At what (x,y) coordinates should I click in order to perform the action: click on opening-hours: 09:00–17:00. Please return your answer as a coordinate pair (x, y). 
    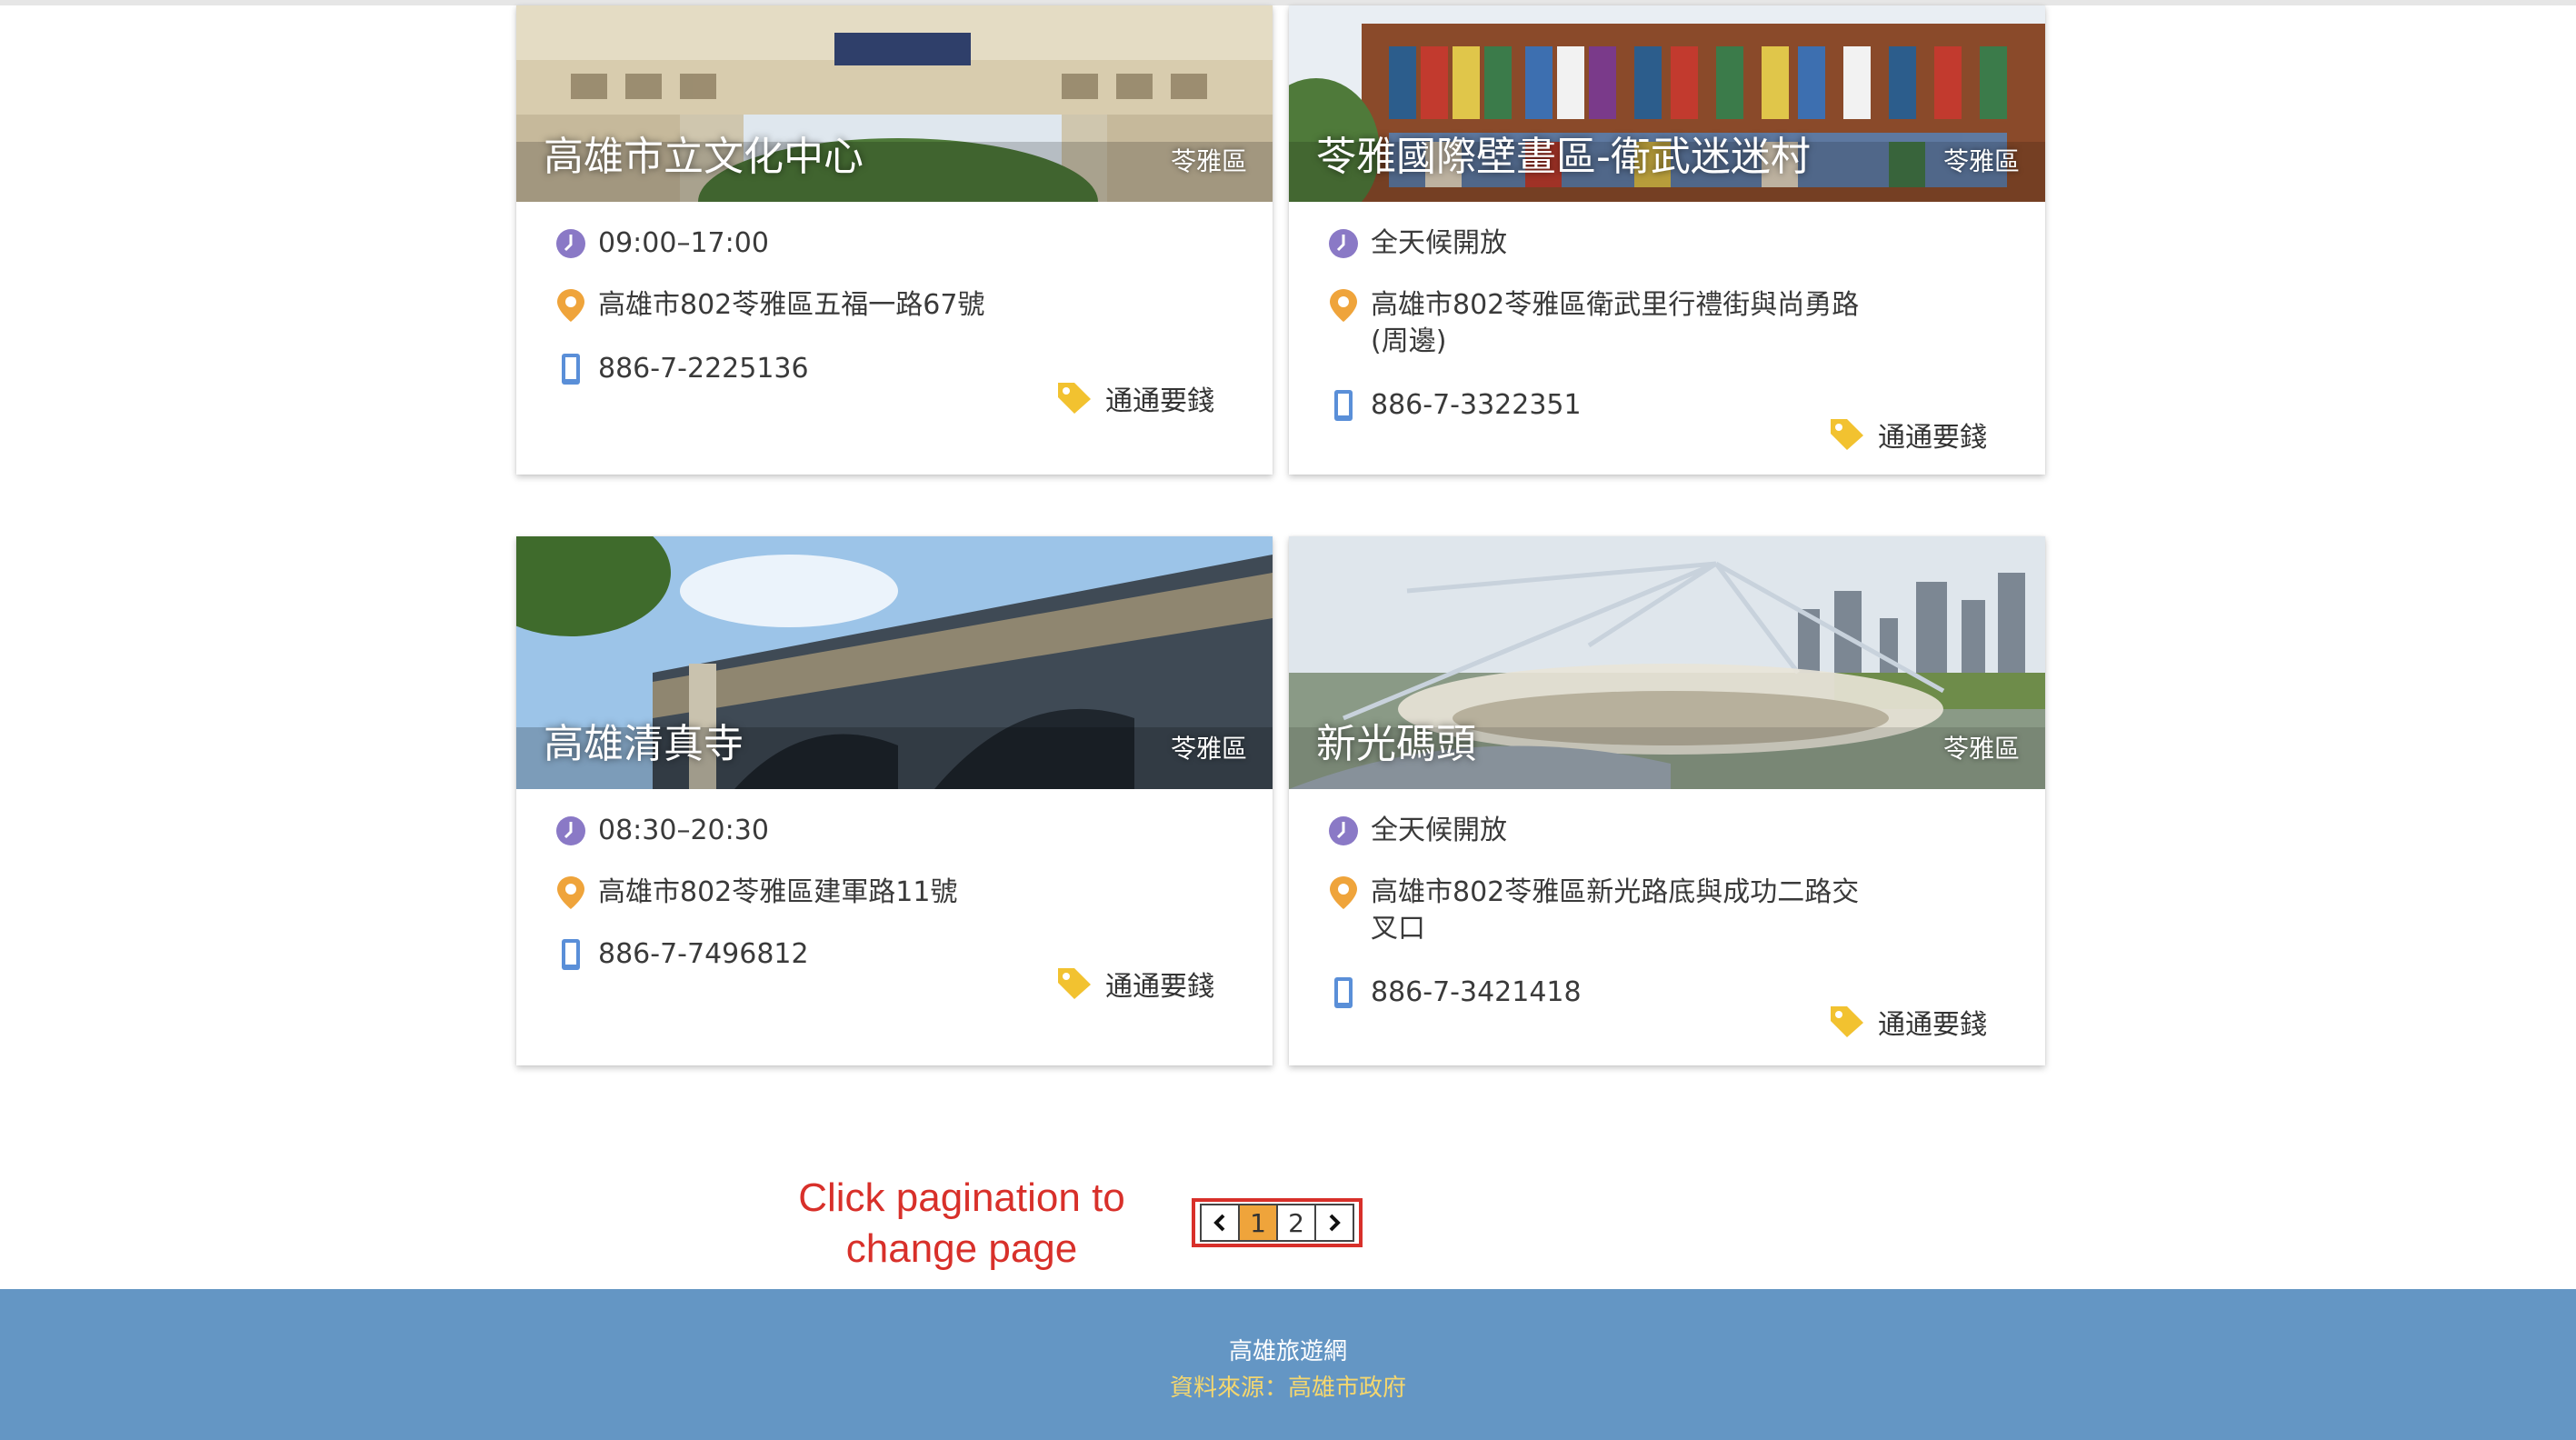
    Looking at the image, I should click on (683, 243).